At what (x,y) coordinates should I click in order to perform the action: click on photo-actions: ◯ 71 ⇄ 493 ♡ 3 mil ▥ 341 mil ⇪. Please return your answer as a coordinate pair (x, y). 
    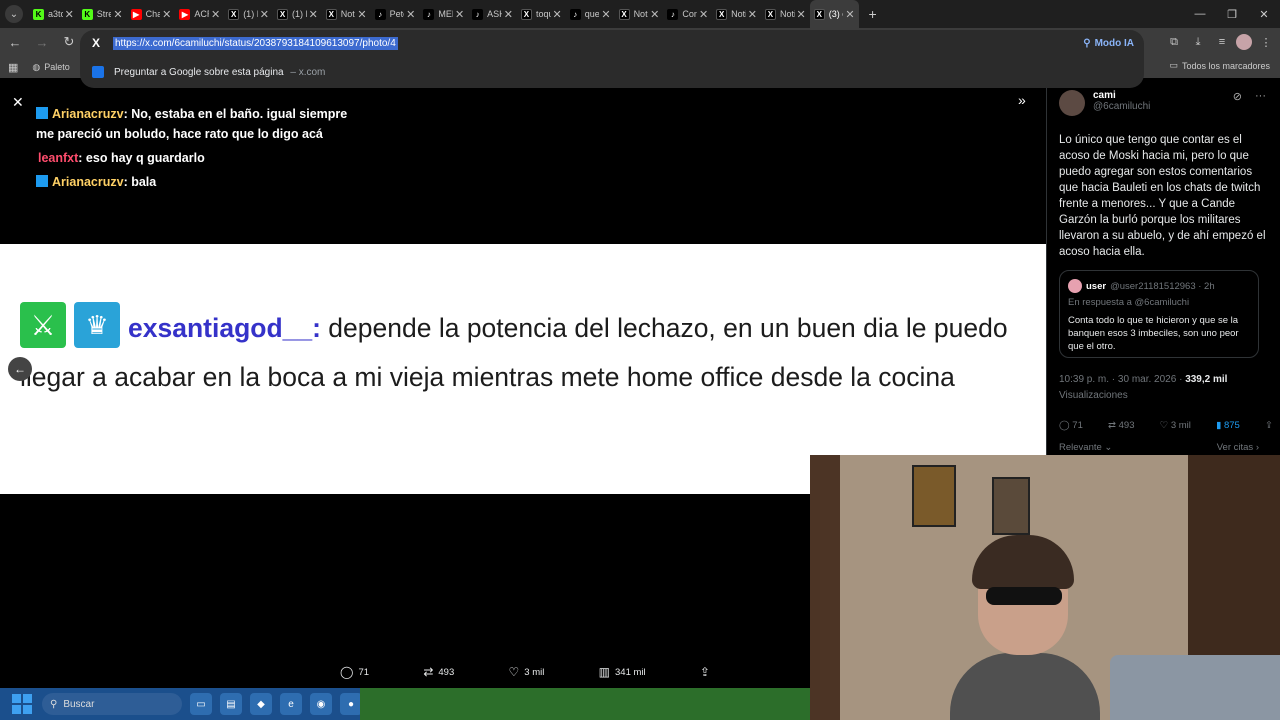
    Looking at the image, I should click on (525, 672).